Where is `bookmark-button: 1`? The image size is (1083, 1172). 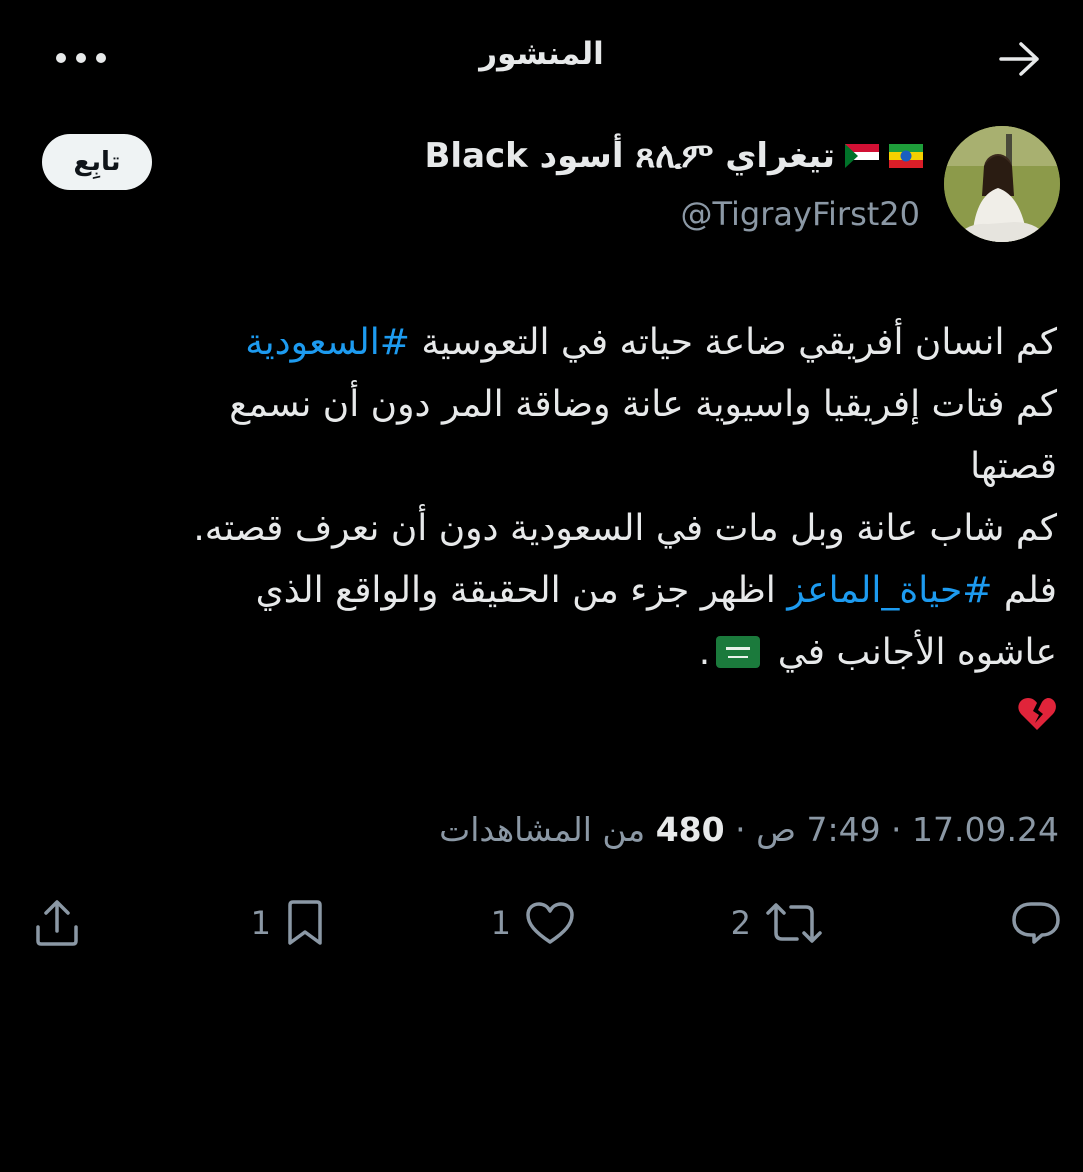 bookmark-button: 1 is located at coordinates (288, 923).